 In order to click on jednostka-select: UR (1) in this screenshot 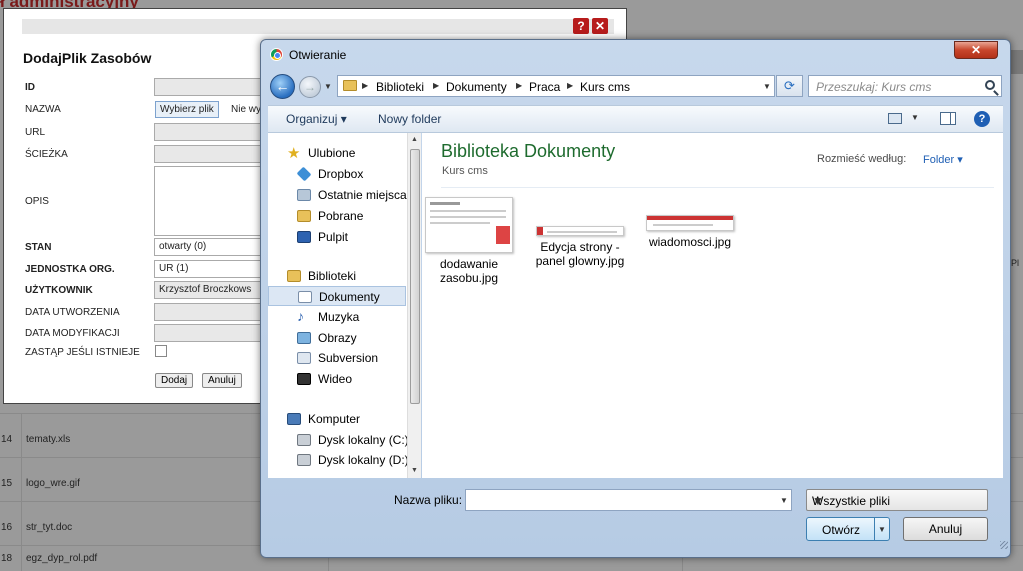, I will do `click(214, 269)`.